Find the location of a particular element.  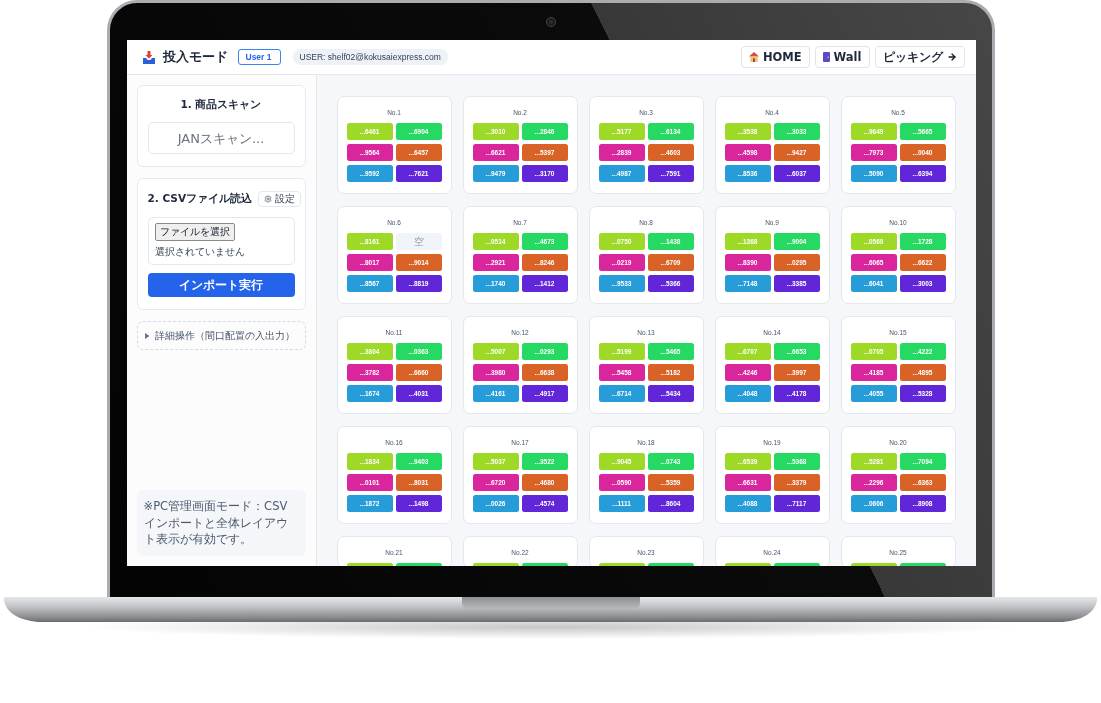

panel-heading: 2. CSVファイル読込 is located at coordinates (200, 199).